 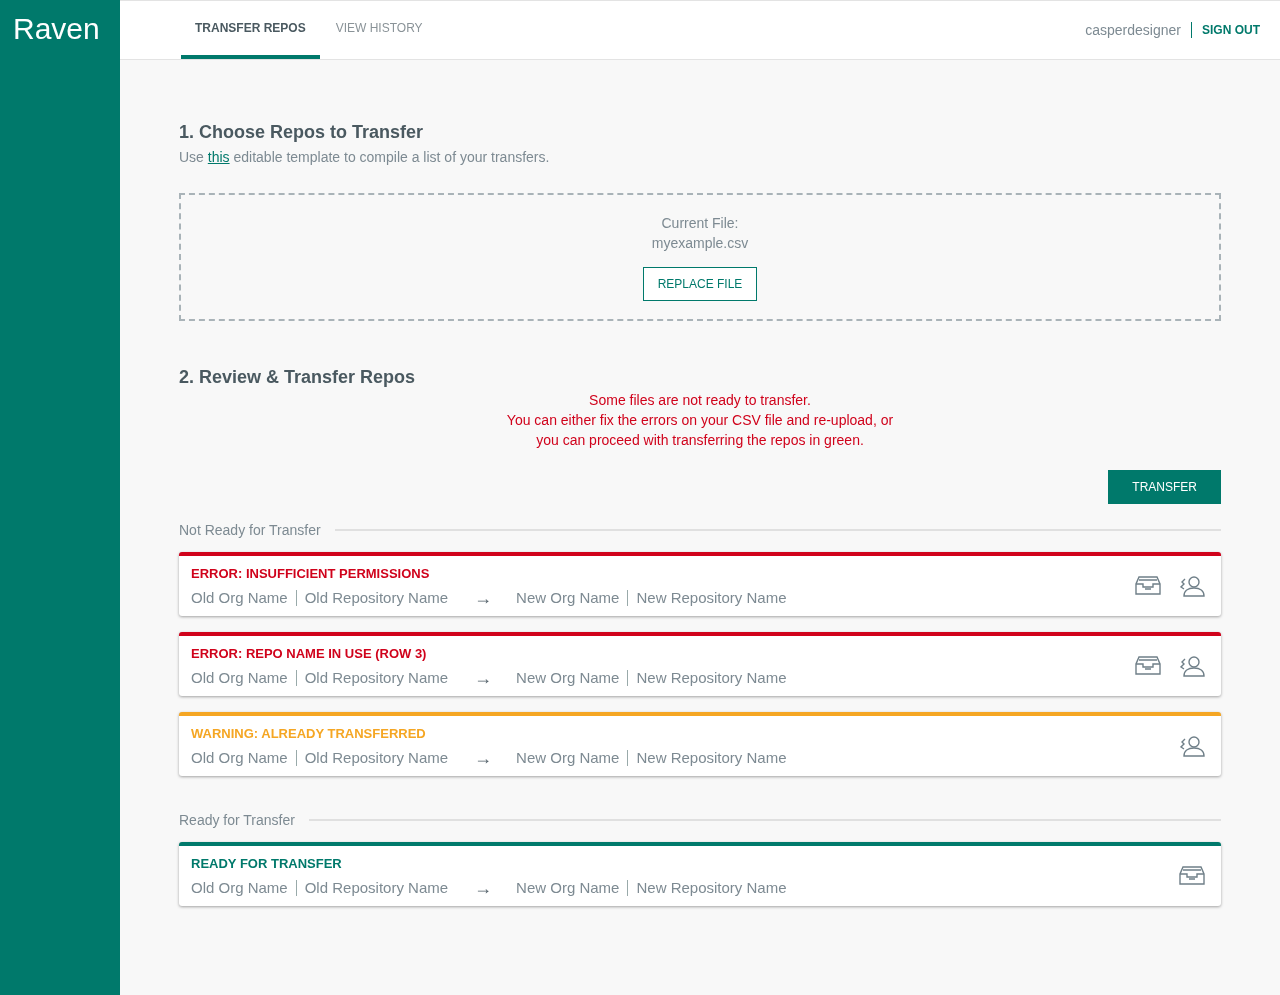 I want to click on status-label: ERROR: INSUFFICIENT PERMISSIONS, so click(x=311, y=573).